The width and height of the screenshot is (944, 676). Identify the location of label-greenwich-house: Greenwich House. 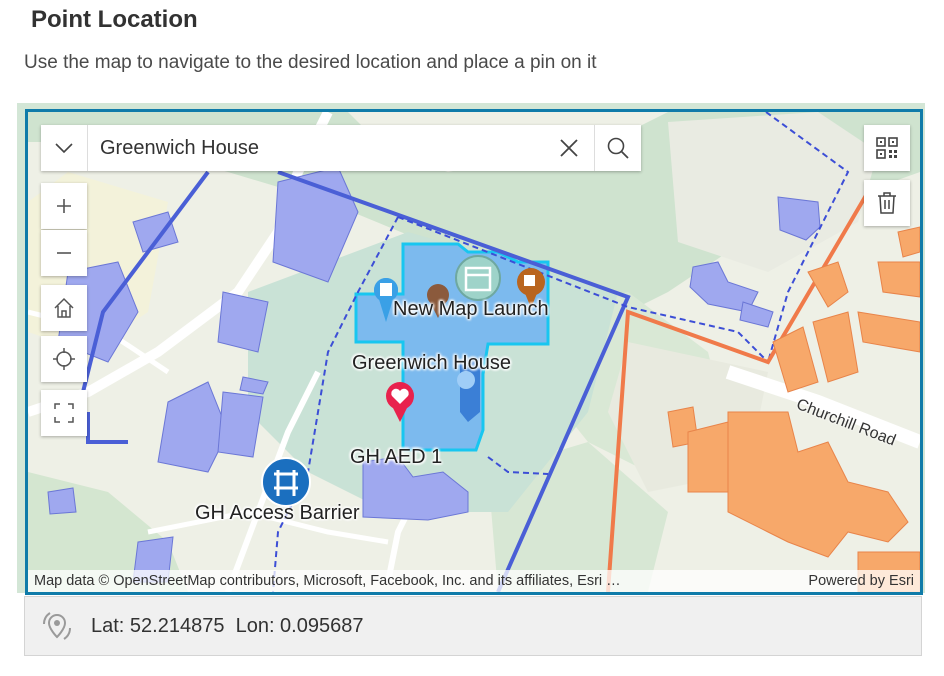
(431, 363).